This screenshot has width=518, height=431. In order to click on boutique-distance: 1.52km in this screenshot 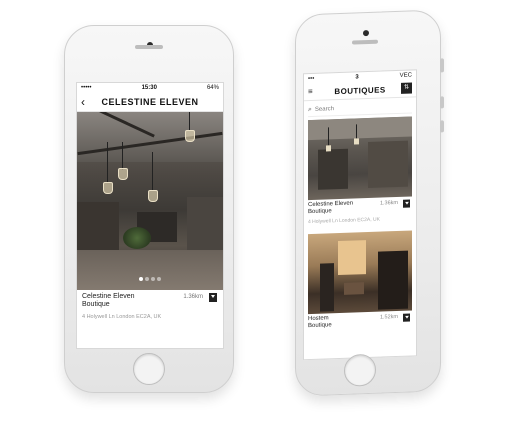, I will do `click(388, 317)`.